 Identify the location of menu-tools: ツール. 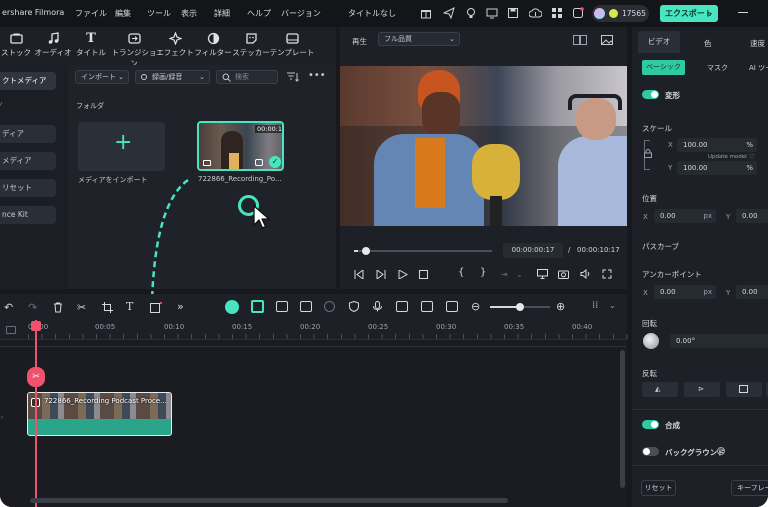
(159, 13).